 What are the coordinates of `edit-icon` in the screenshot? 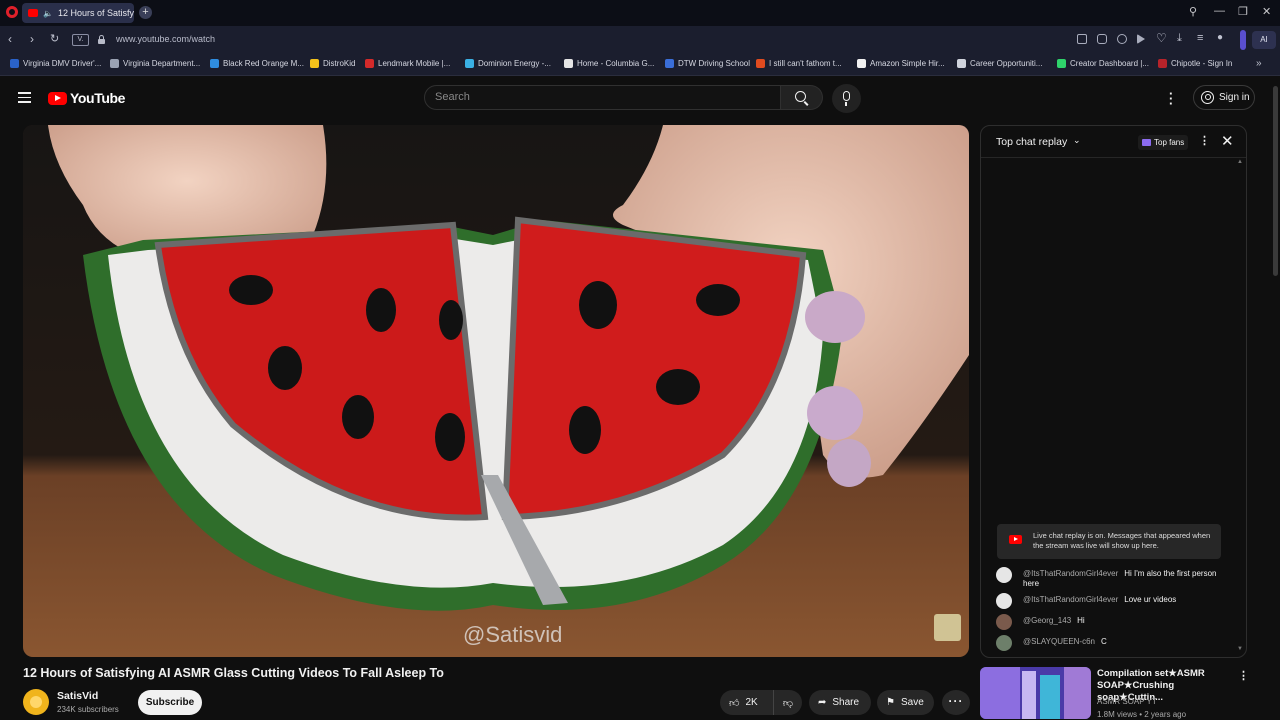 It's located at (1082, 39).